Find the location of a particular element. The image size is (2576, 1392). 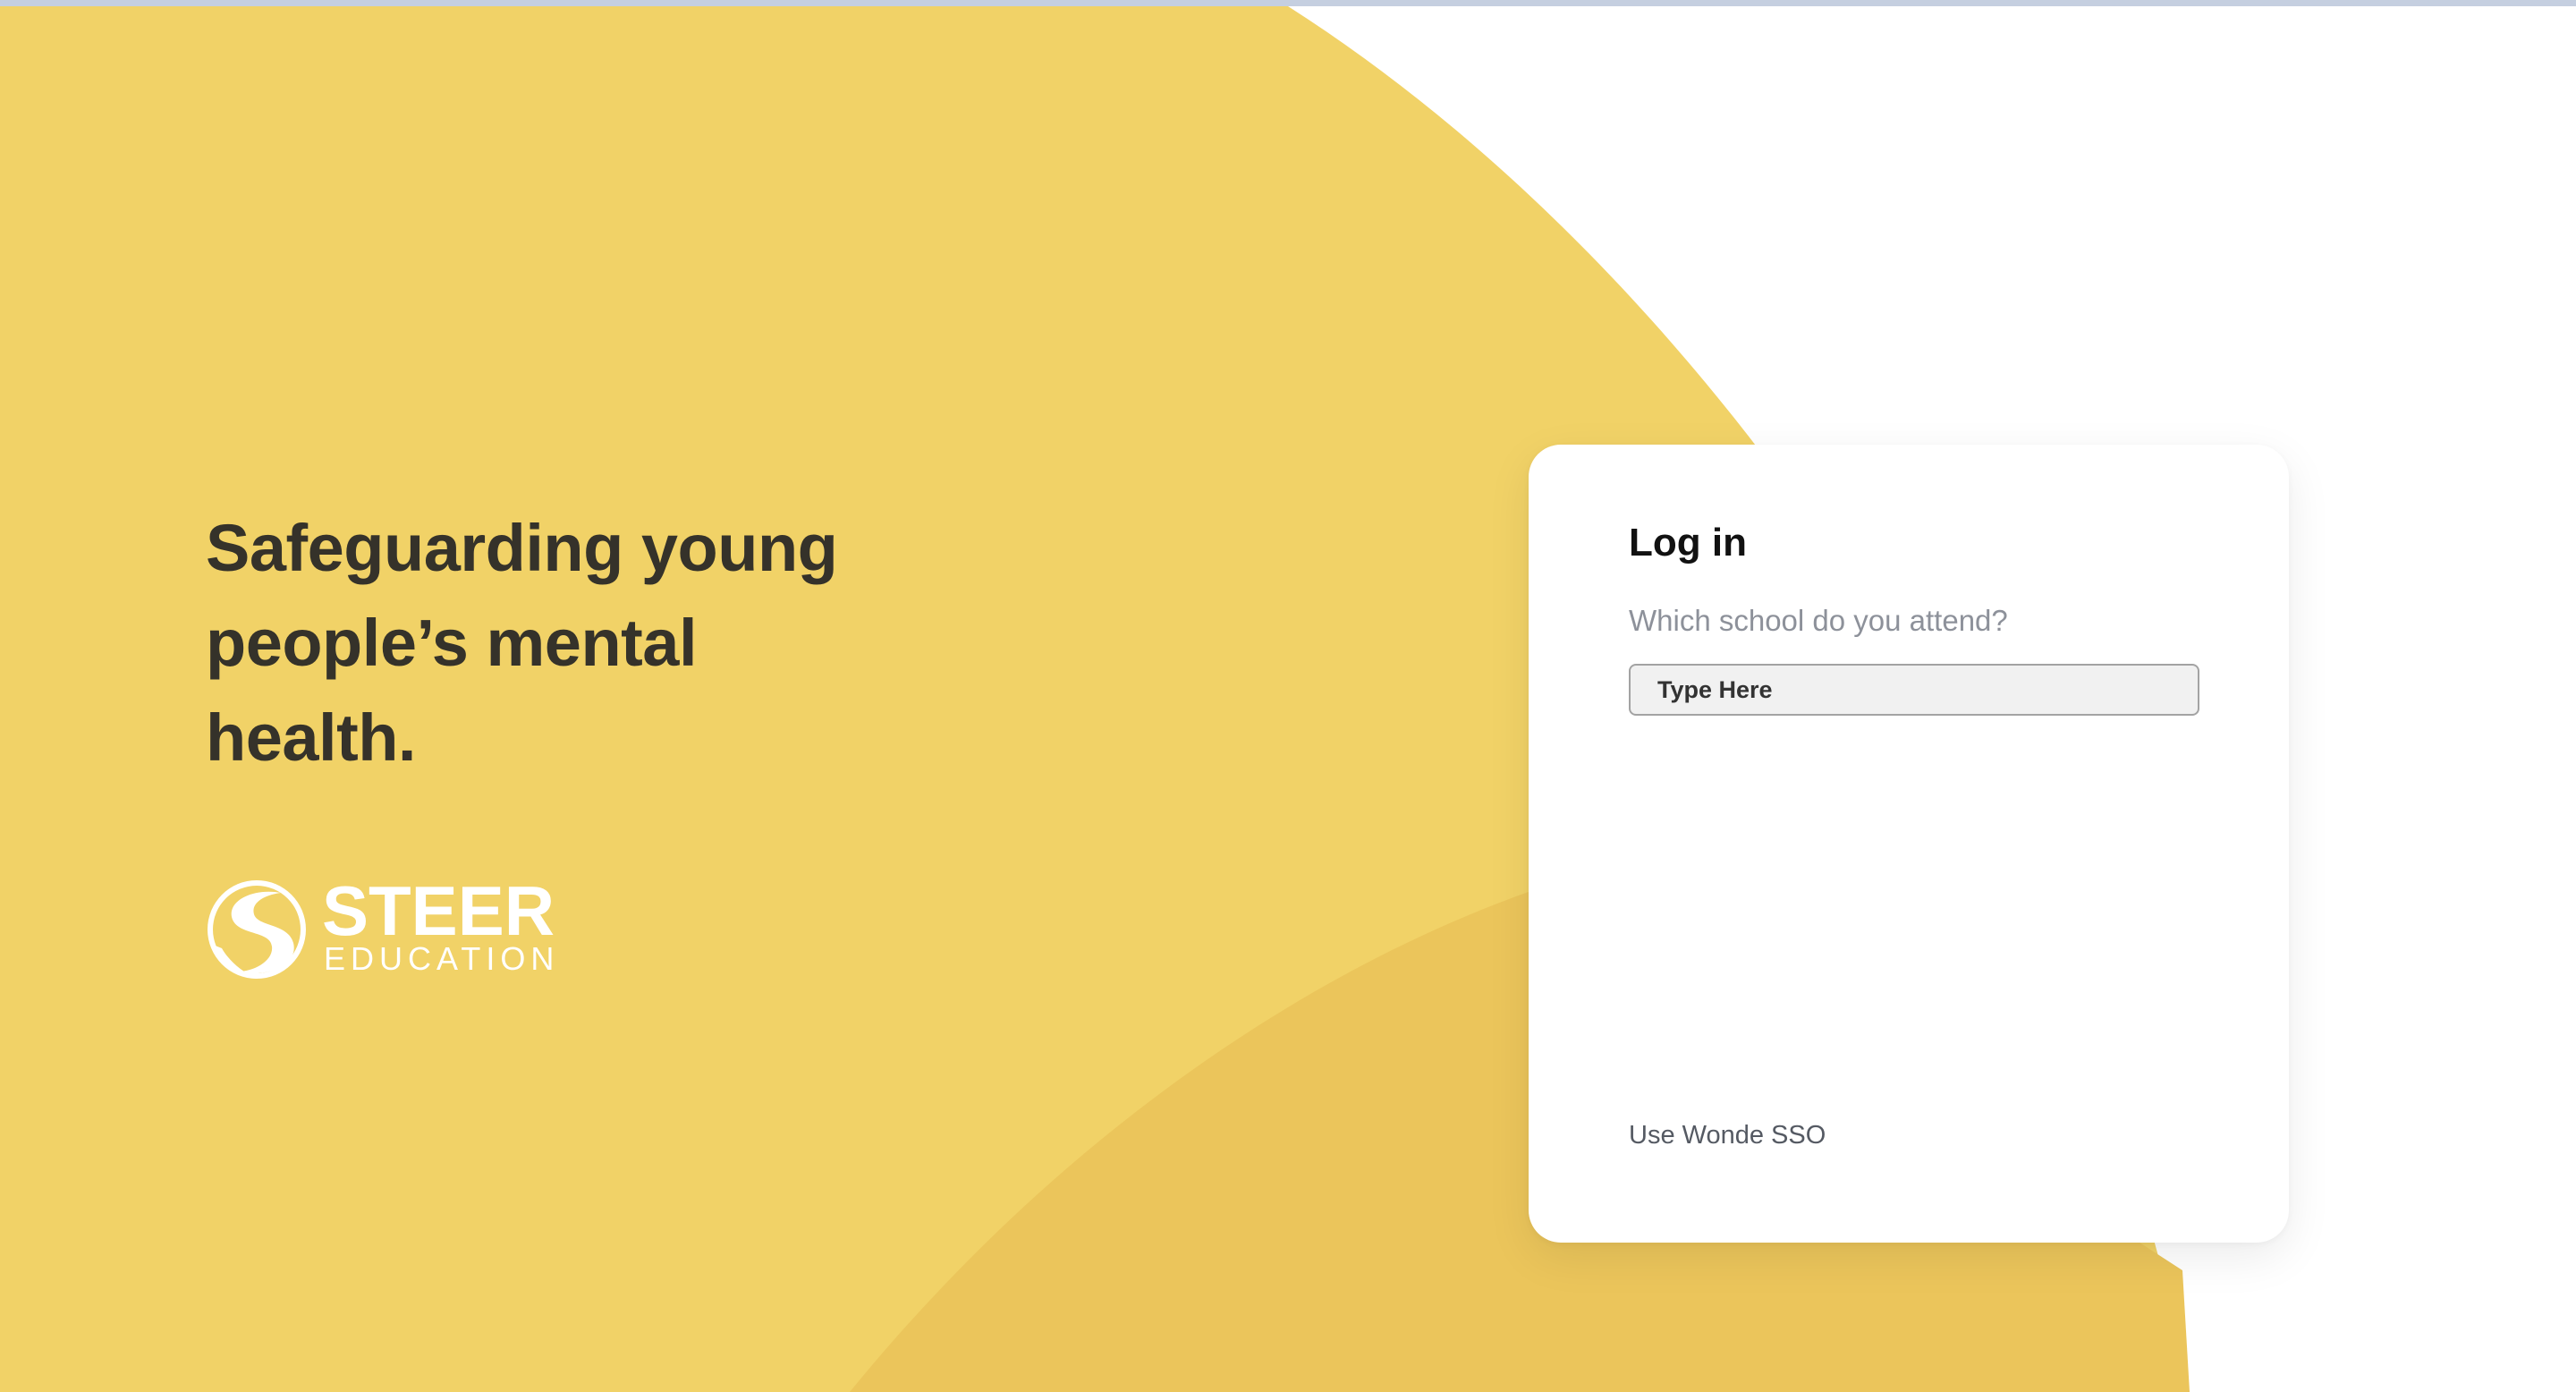

steer-road-s-icon is located at coordinates (257, 929).